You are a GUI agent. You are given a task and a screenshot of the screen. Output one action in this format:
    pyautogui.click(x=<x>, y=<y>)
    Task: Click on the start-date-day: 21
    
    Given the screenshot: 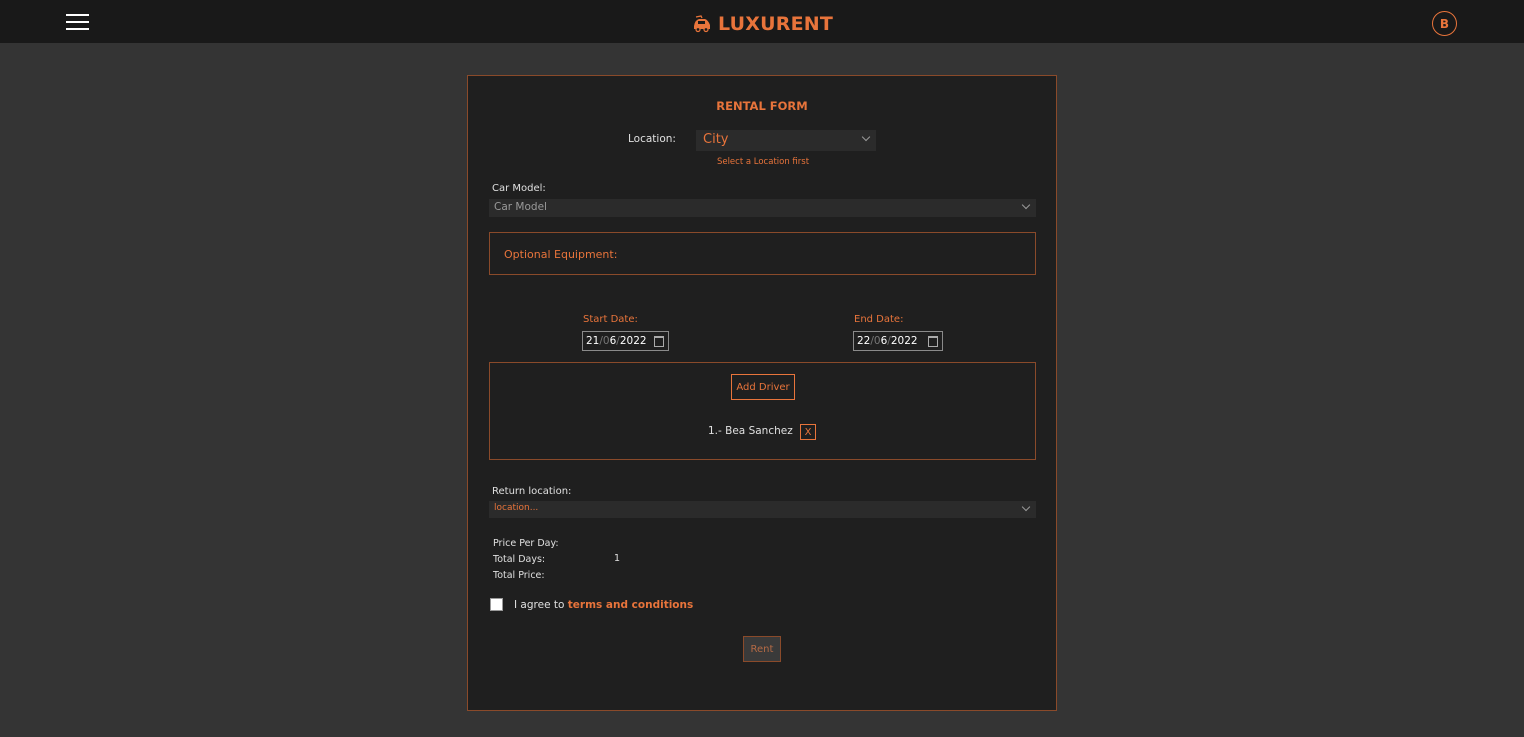 What is the action you would take?
    pyautogui.click(x=593, y=341)
    